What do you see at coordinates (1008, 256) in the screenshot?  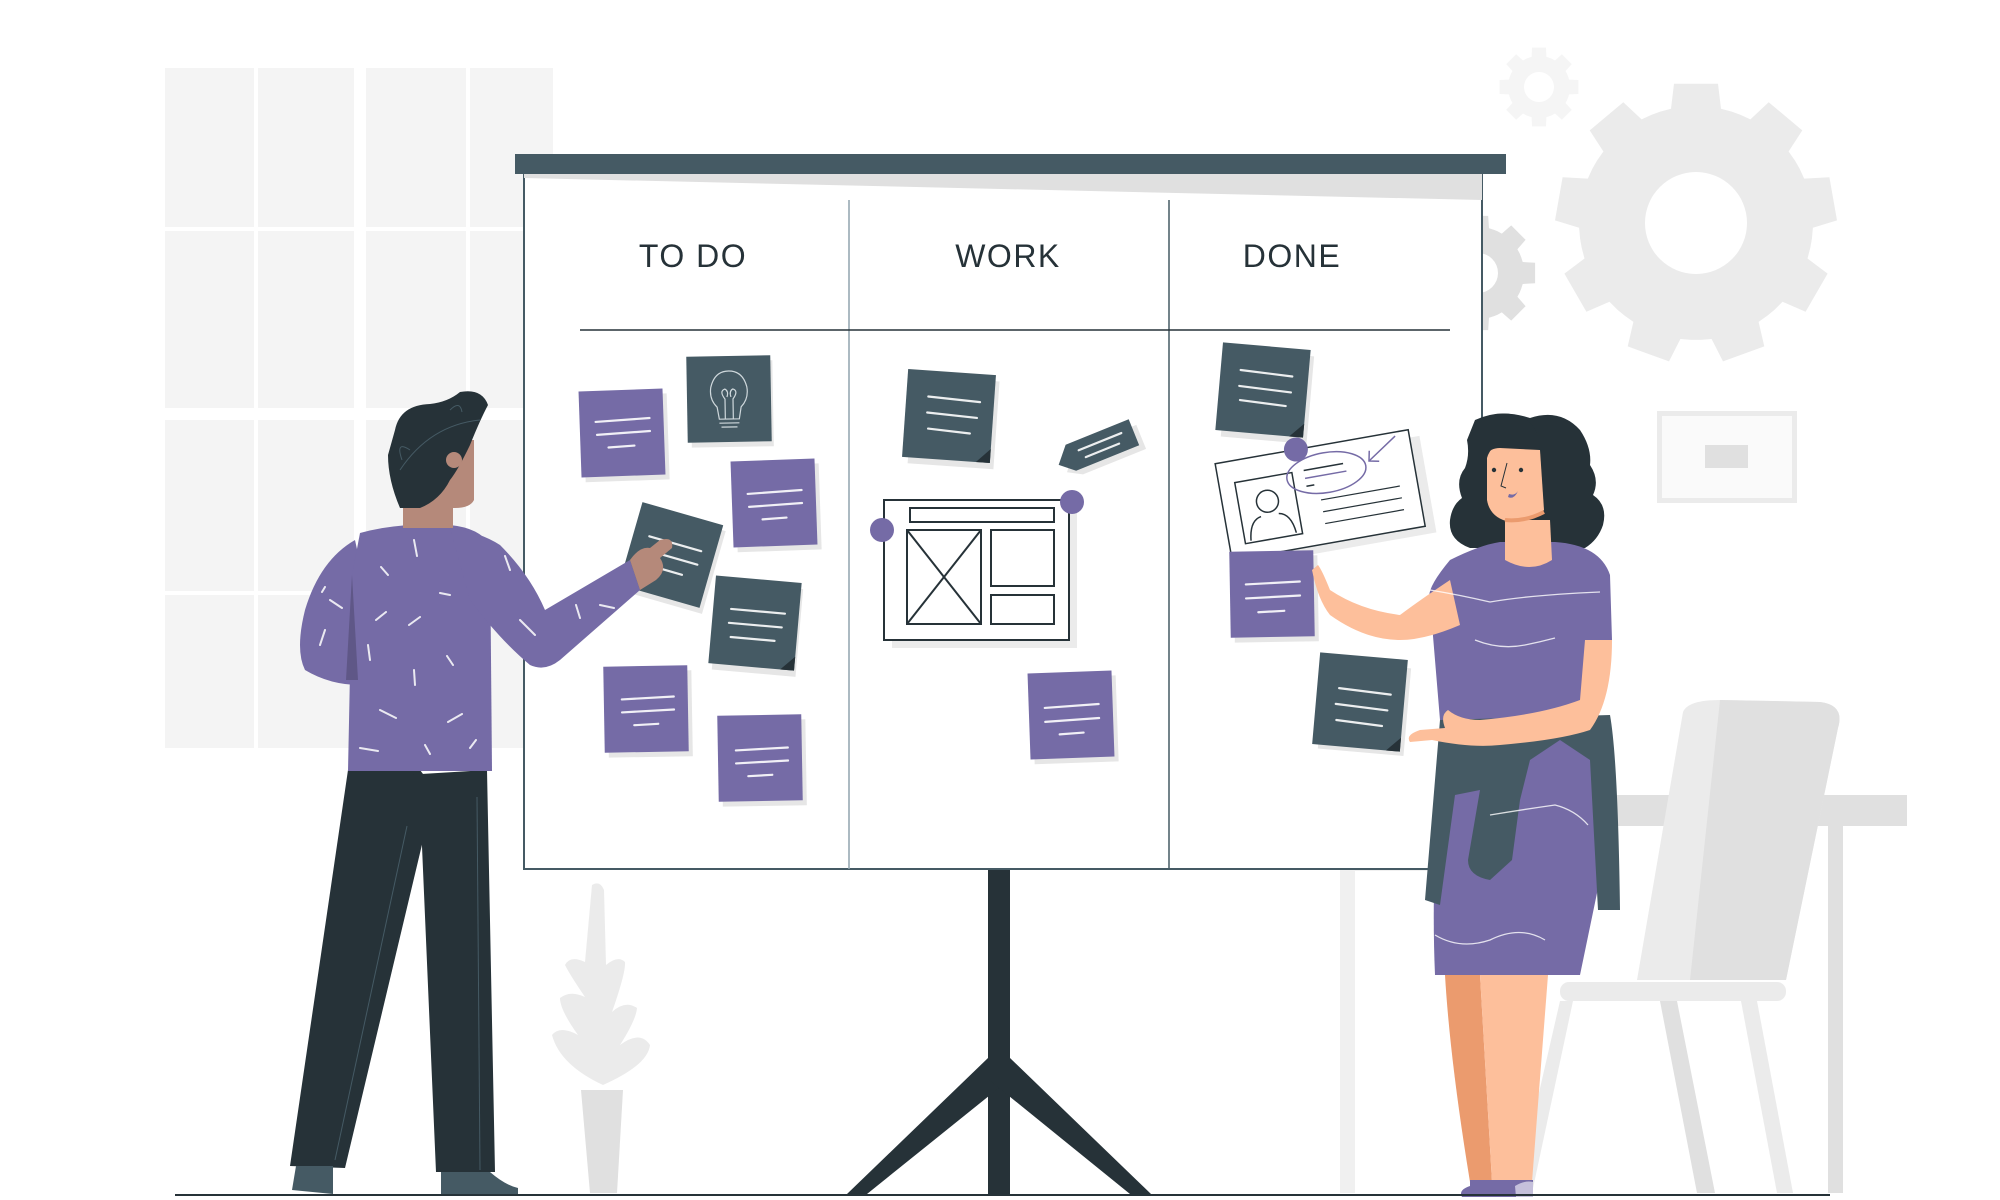 I see `column-title-work: WORK` at bounding box center [1008, 256].